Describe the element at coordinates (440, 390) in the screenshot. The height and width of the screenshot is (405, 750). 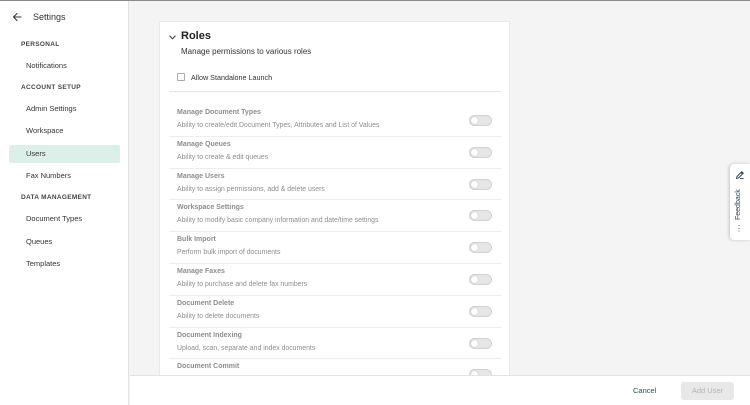
I see `footer-bar: Cancel Add User` at that location.